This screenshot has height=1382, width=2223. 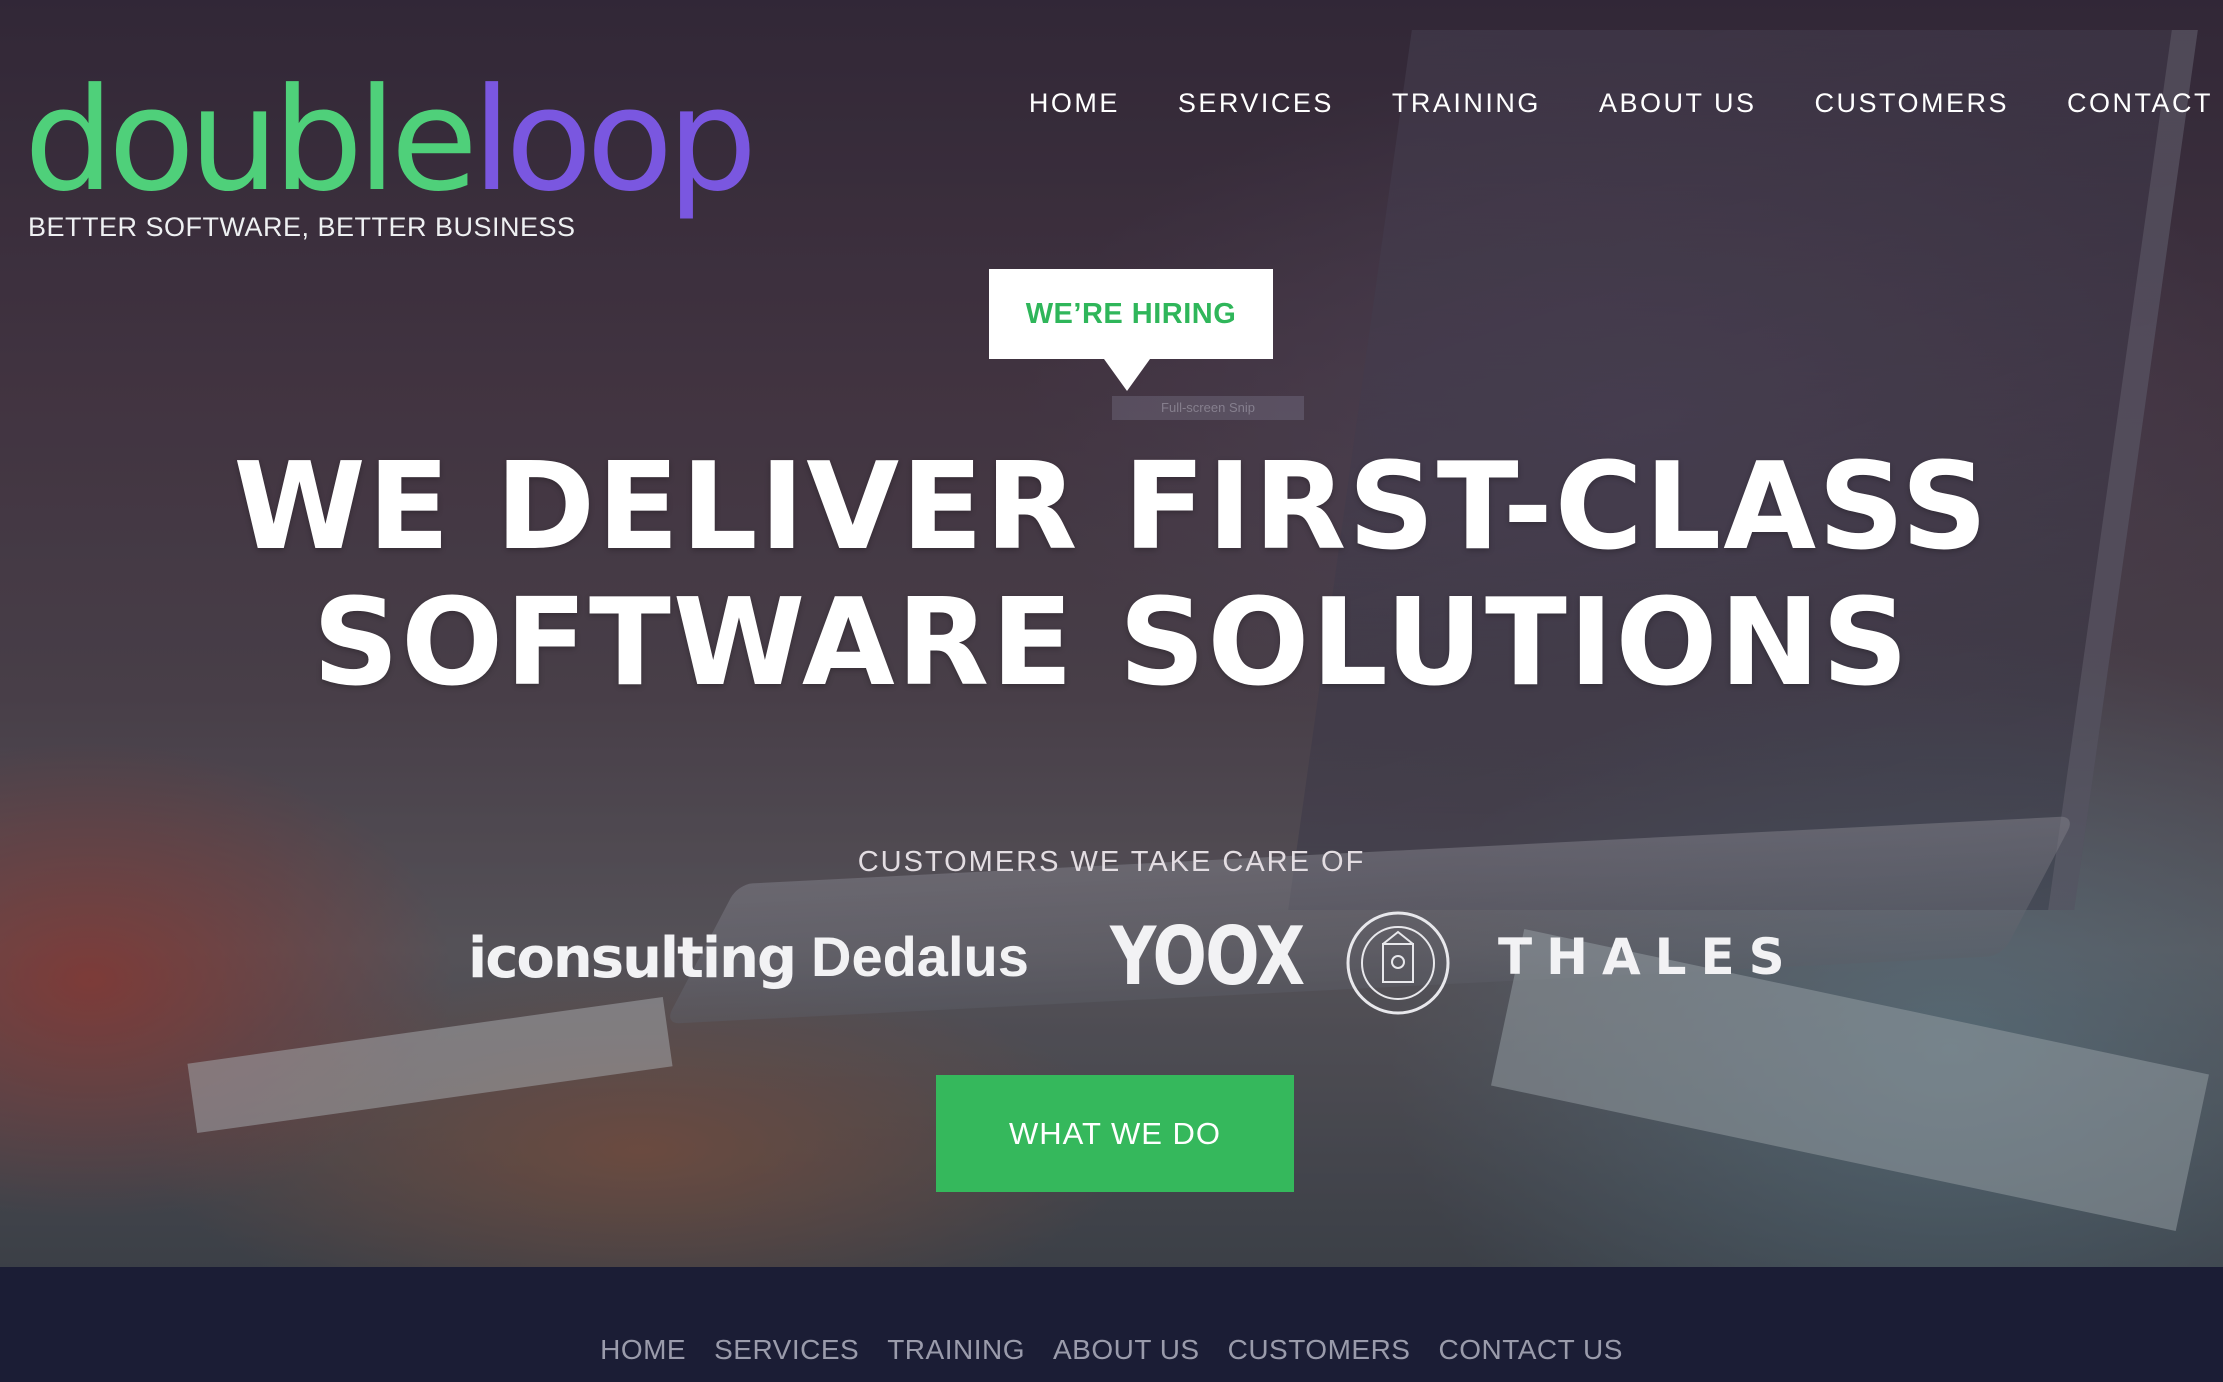 I want to click on hiring-badge: WE’RE HIRING, so click(x=1131, y=330).